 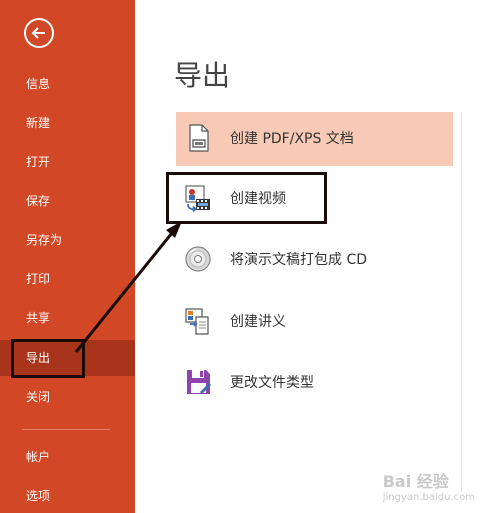 I want to click on sidebar-item-account: 帐户, so click(x=67, y=457).